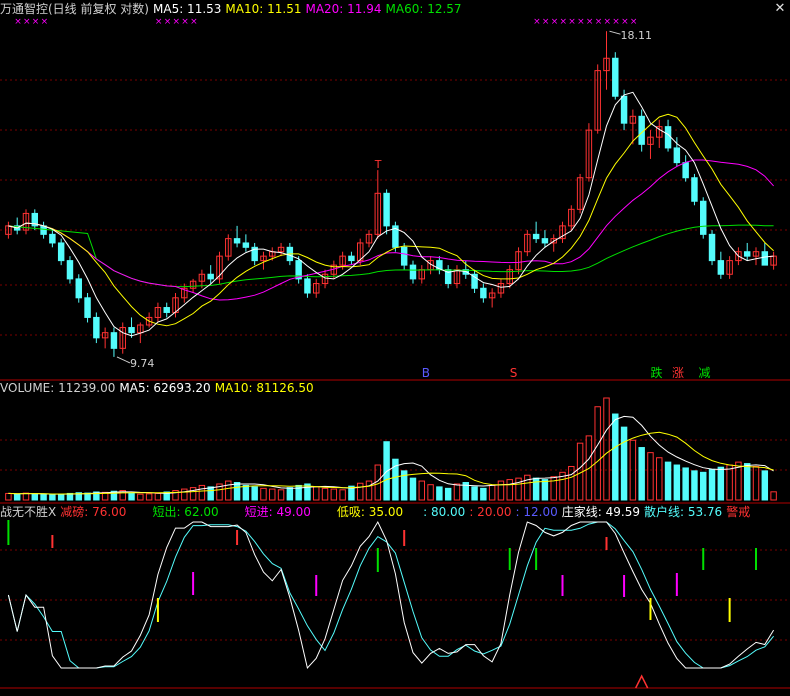  What do you see at coordinates (142, 363) in the screenshot?
I see `low-price-label: 9.74` at bounding box center [142, 363].